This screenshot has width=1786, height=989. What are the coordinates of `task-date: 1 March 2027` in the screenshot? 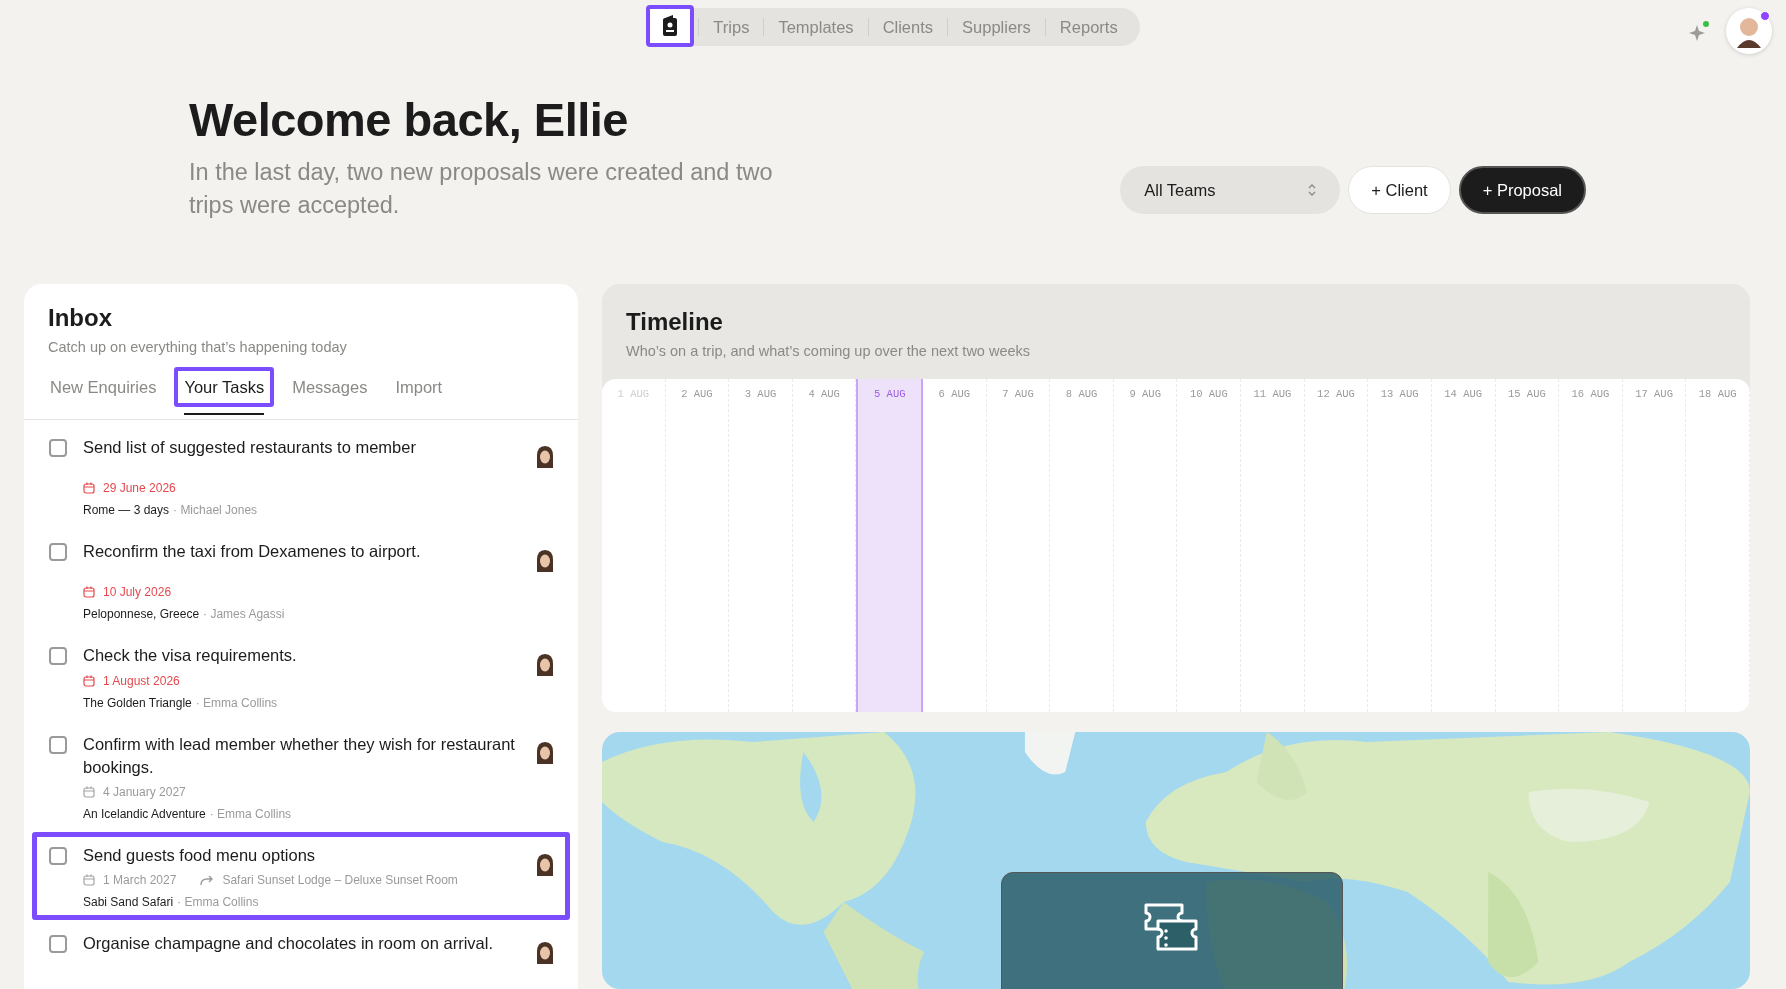 It's located at (140, 880).